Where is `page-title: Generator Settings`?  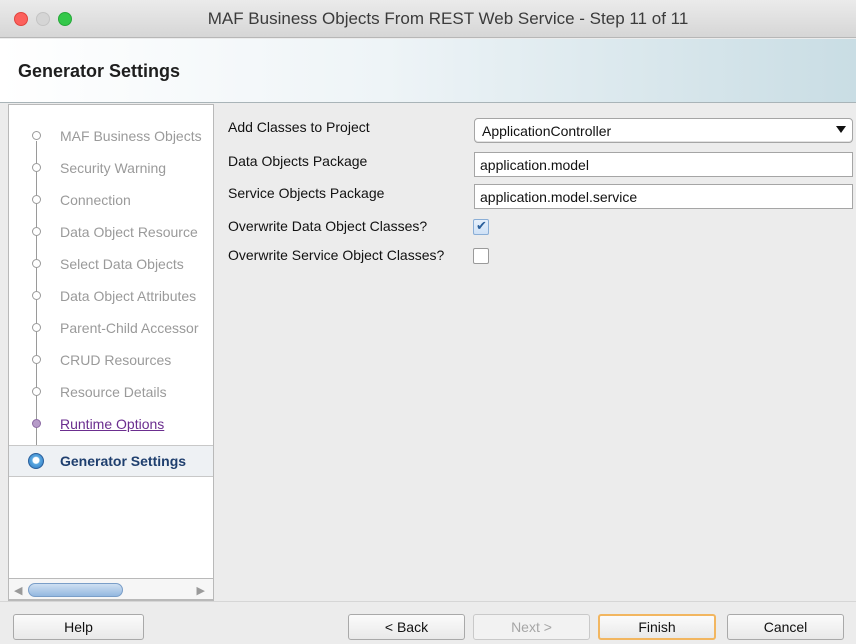 page-title: Generator Settings is located at coordinates (99, 71).